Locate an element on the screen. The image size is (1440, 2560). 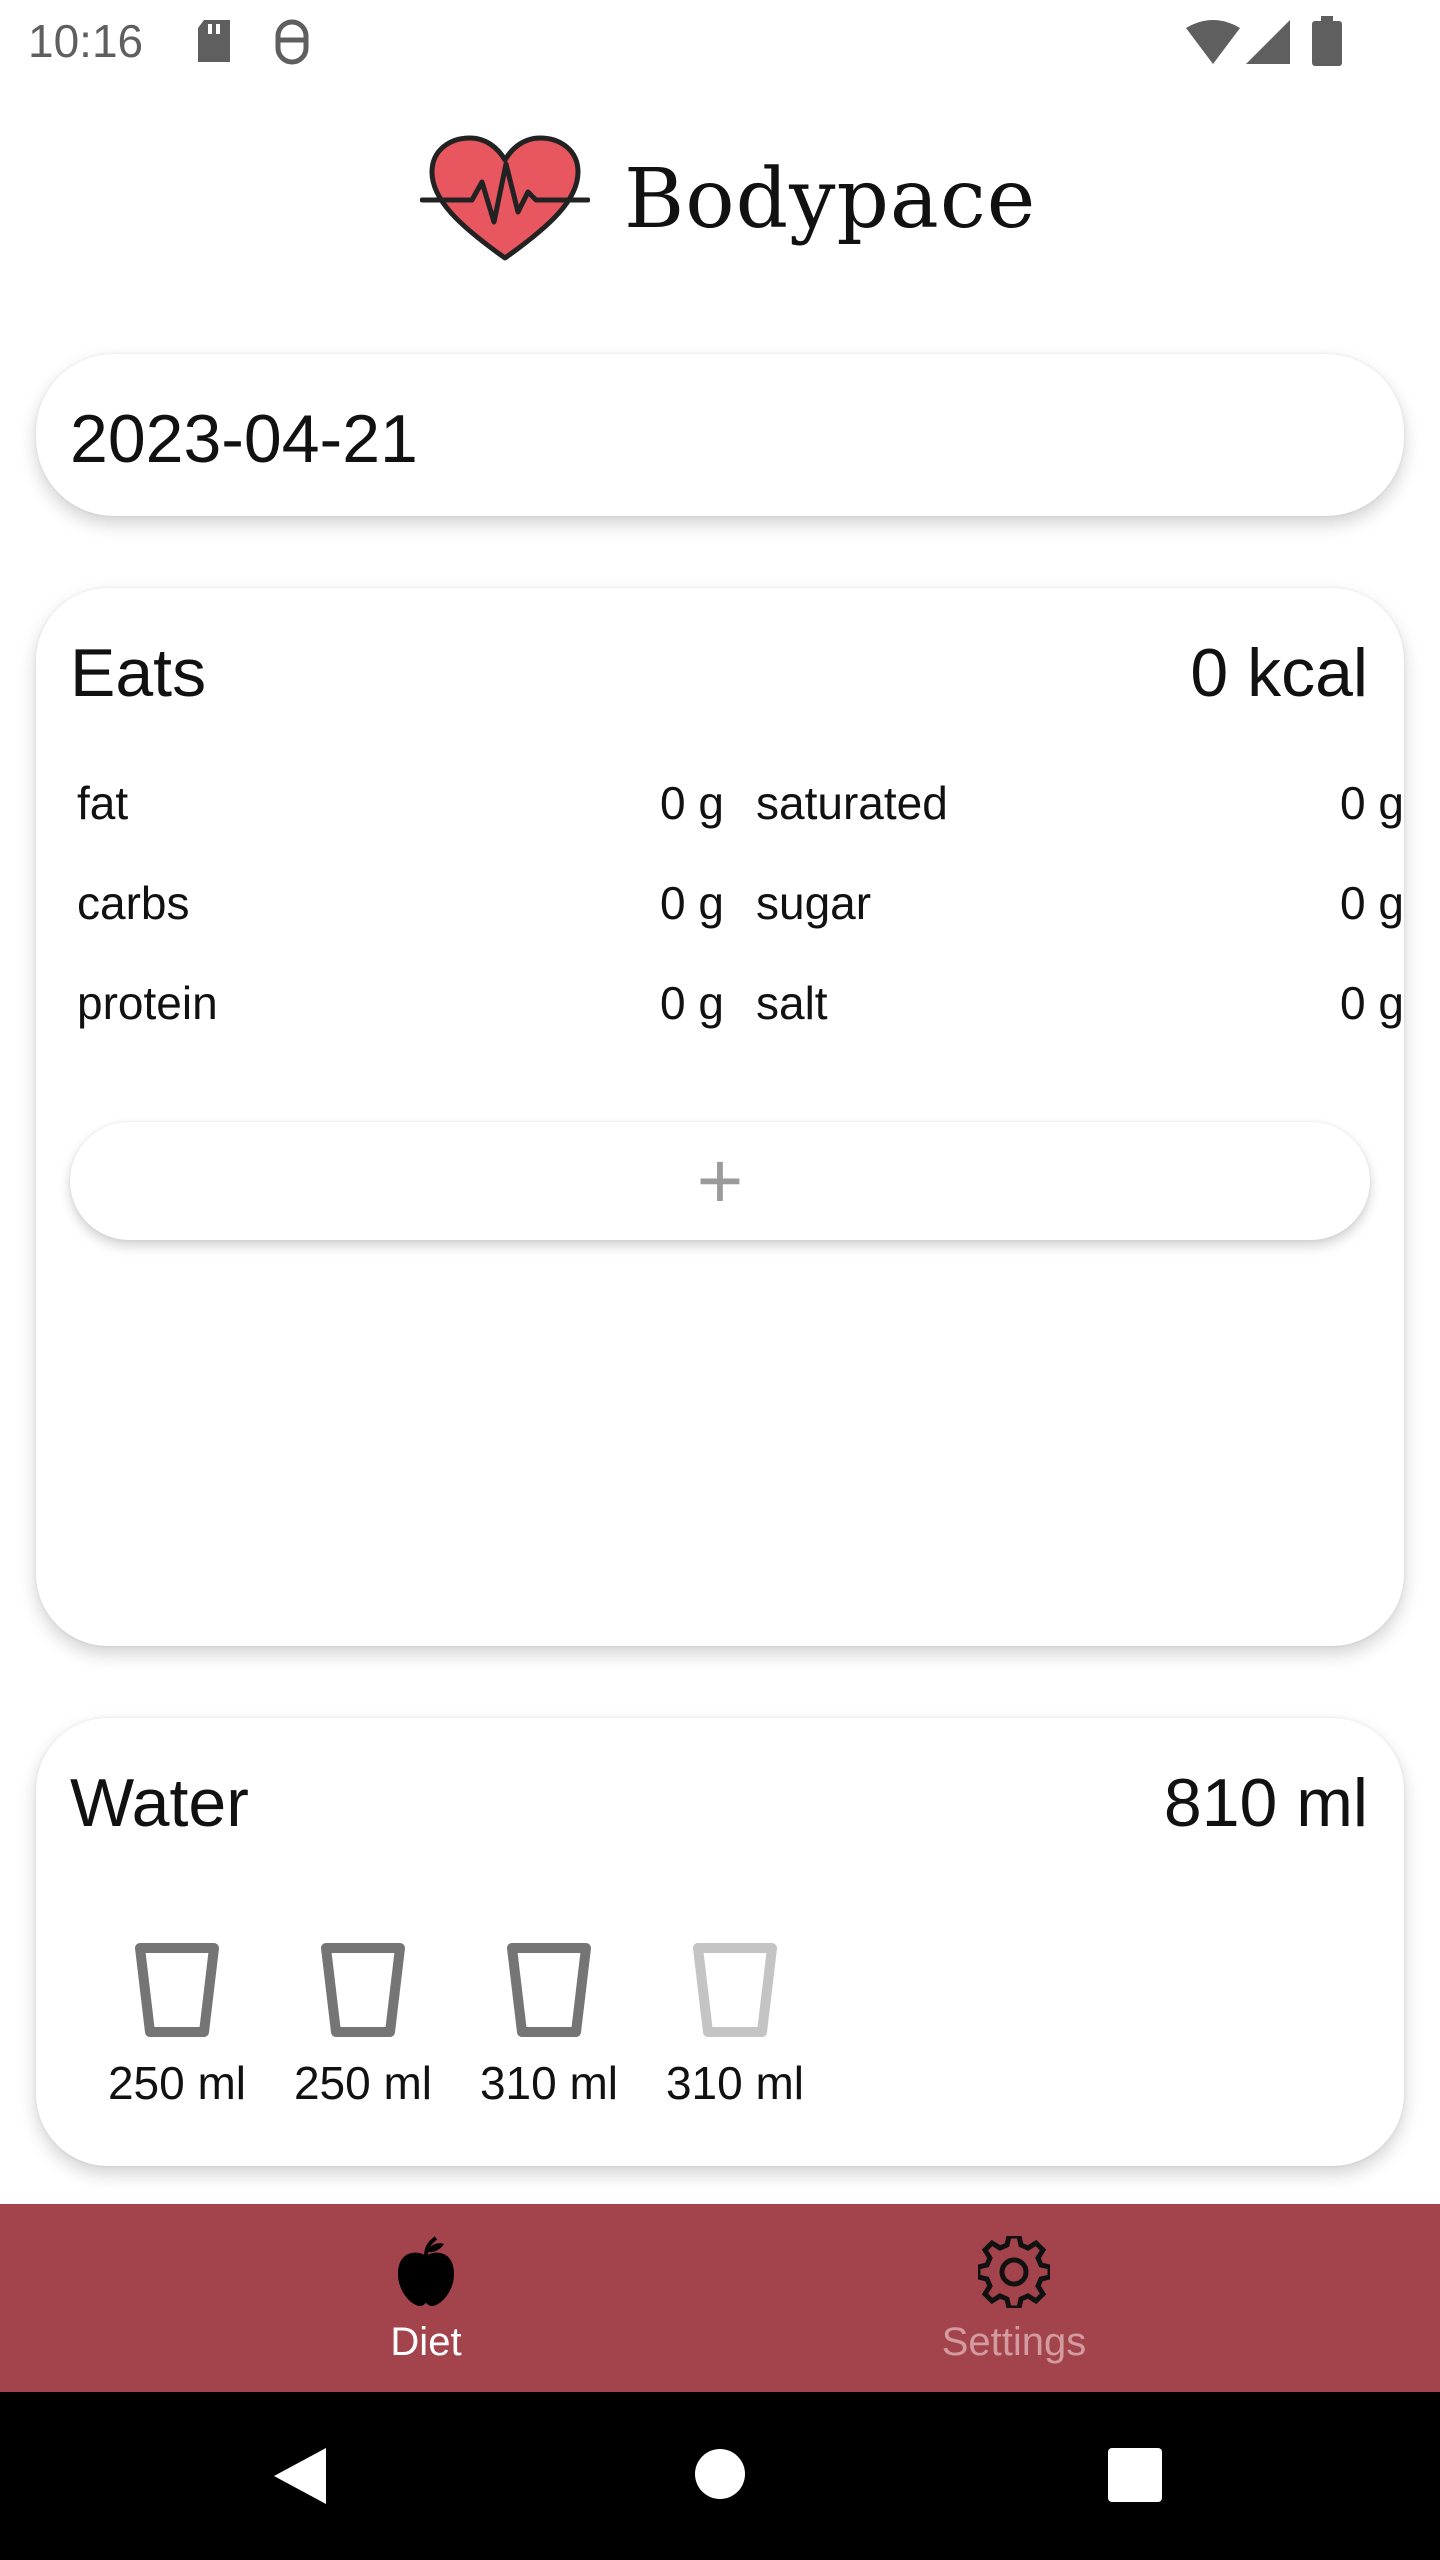
back-icon is located at coordinates (300, 2476).